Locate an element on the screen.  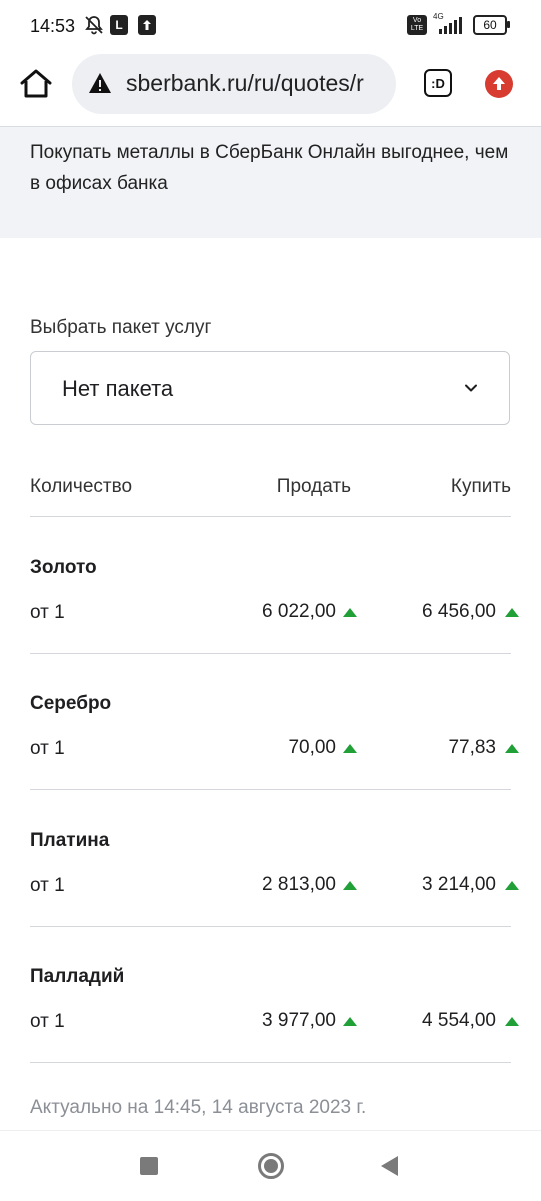
metal-name: Серебро is located at coordinates (71, 703).